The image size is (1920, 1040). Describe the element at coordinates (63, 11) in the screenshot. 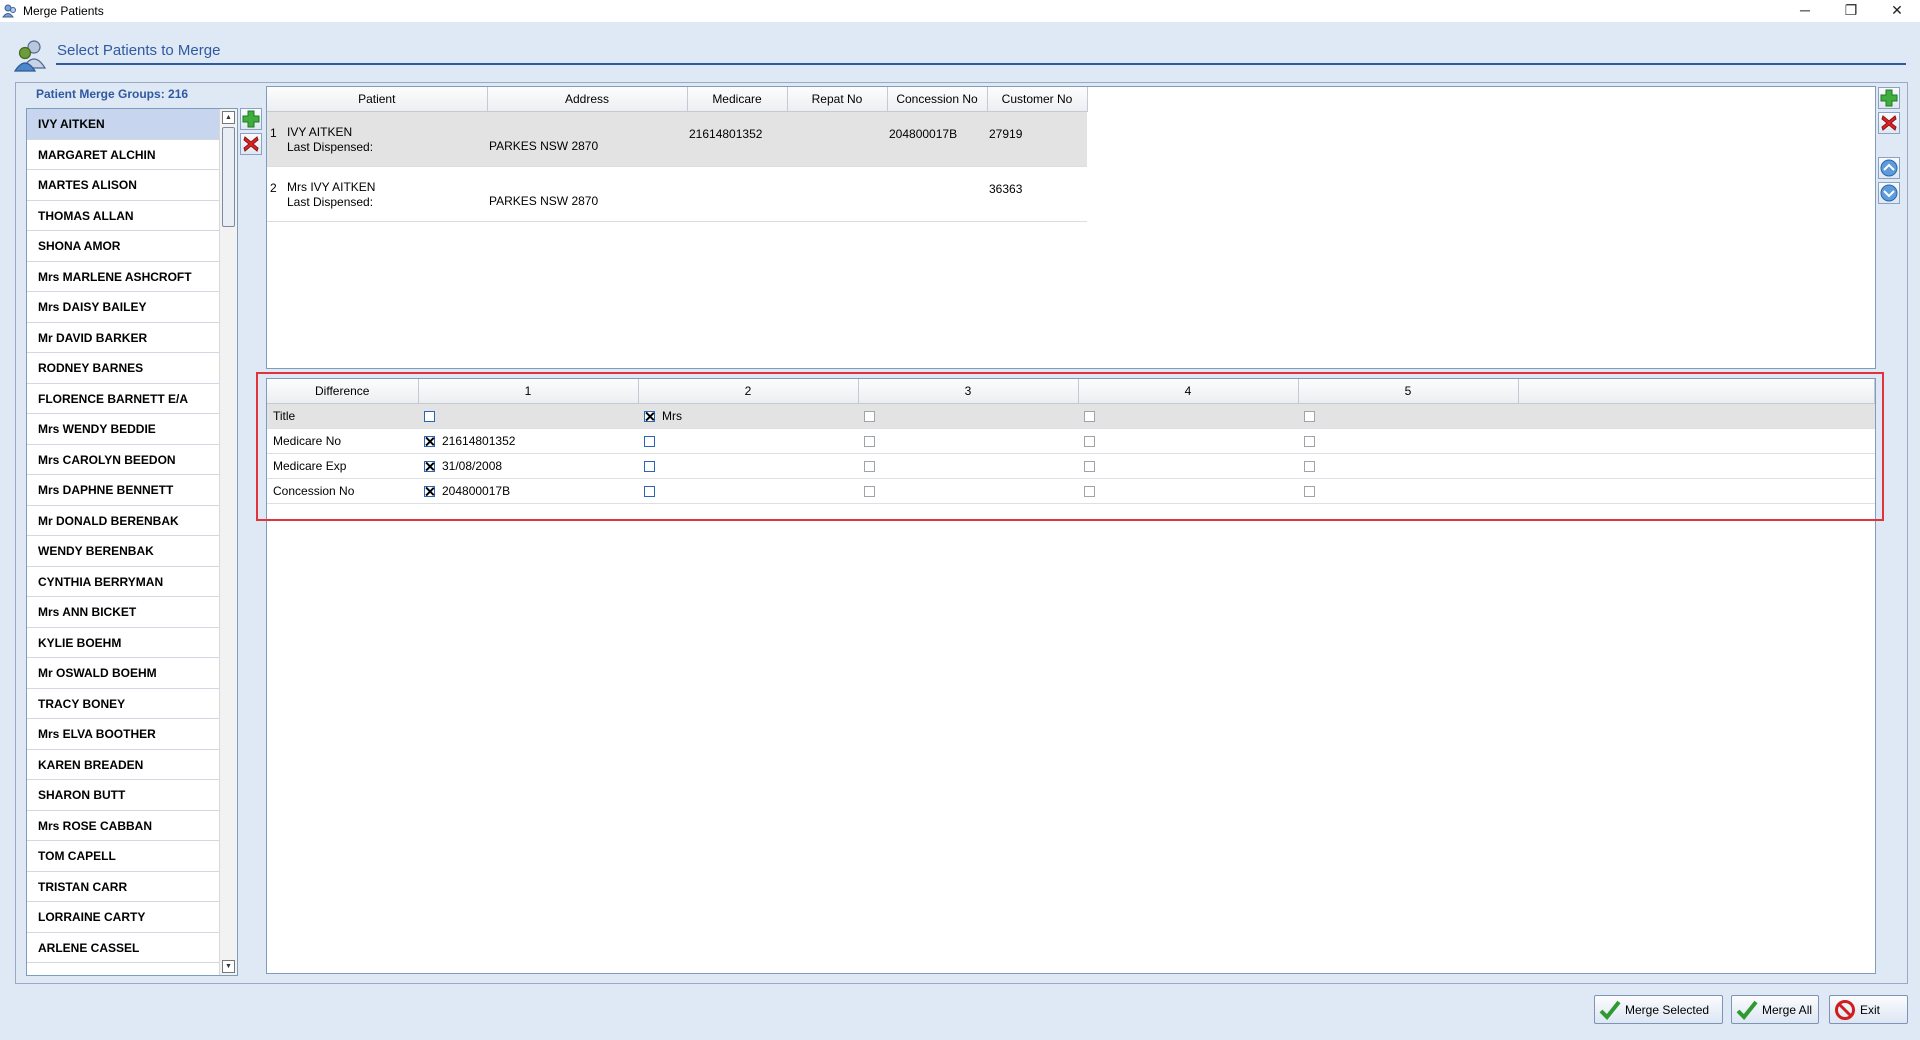

I see `window-title: Merge Patients` at that location.